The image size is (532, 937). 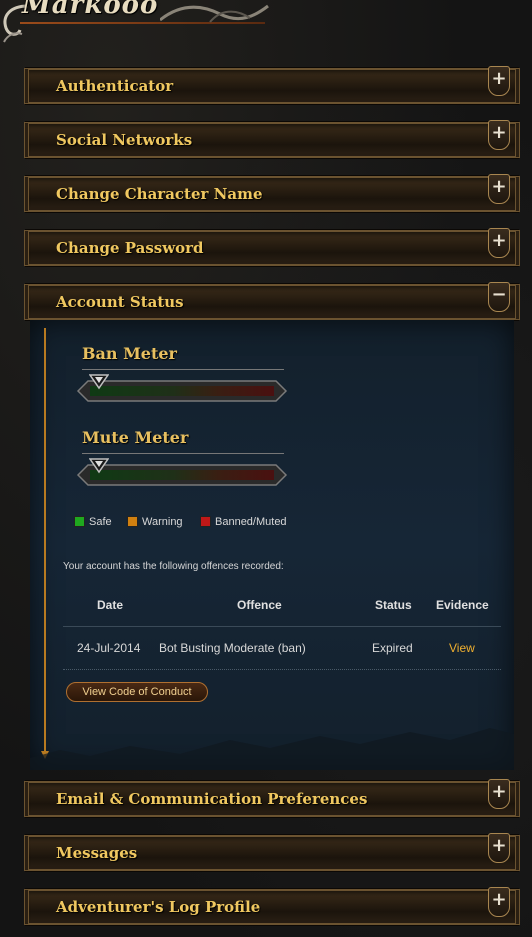 I want to click on username-title: Markooo, so click(x=90, y=10).